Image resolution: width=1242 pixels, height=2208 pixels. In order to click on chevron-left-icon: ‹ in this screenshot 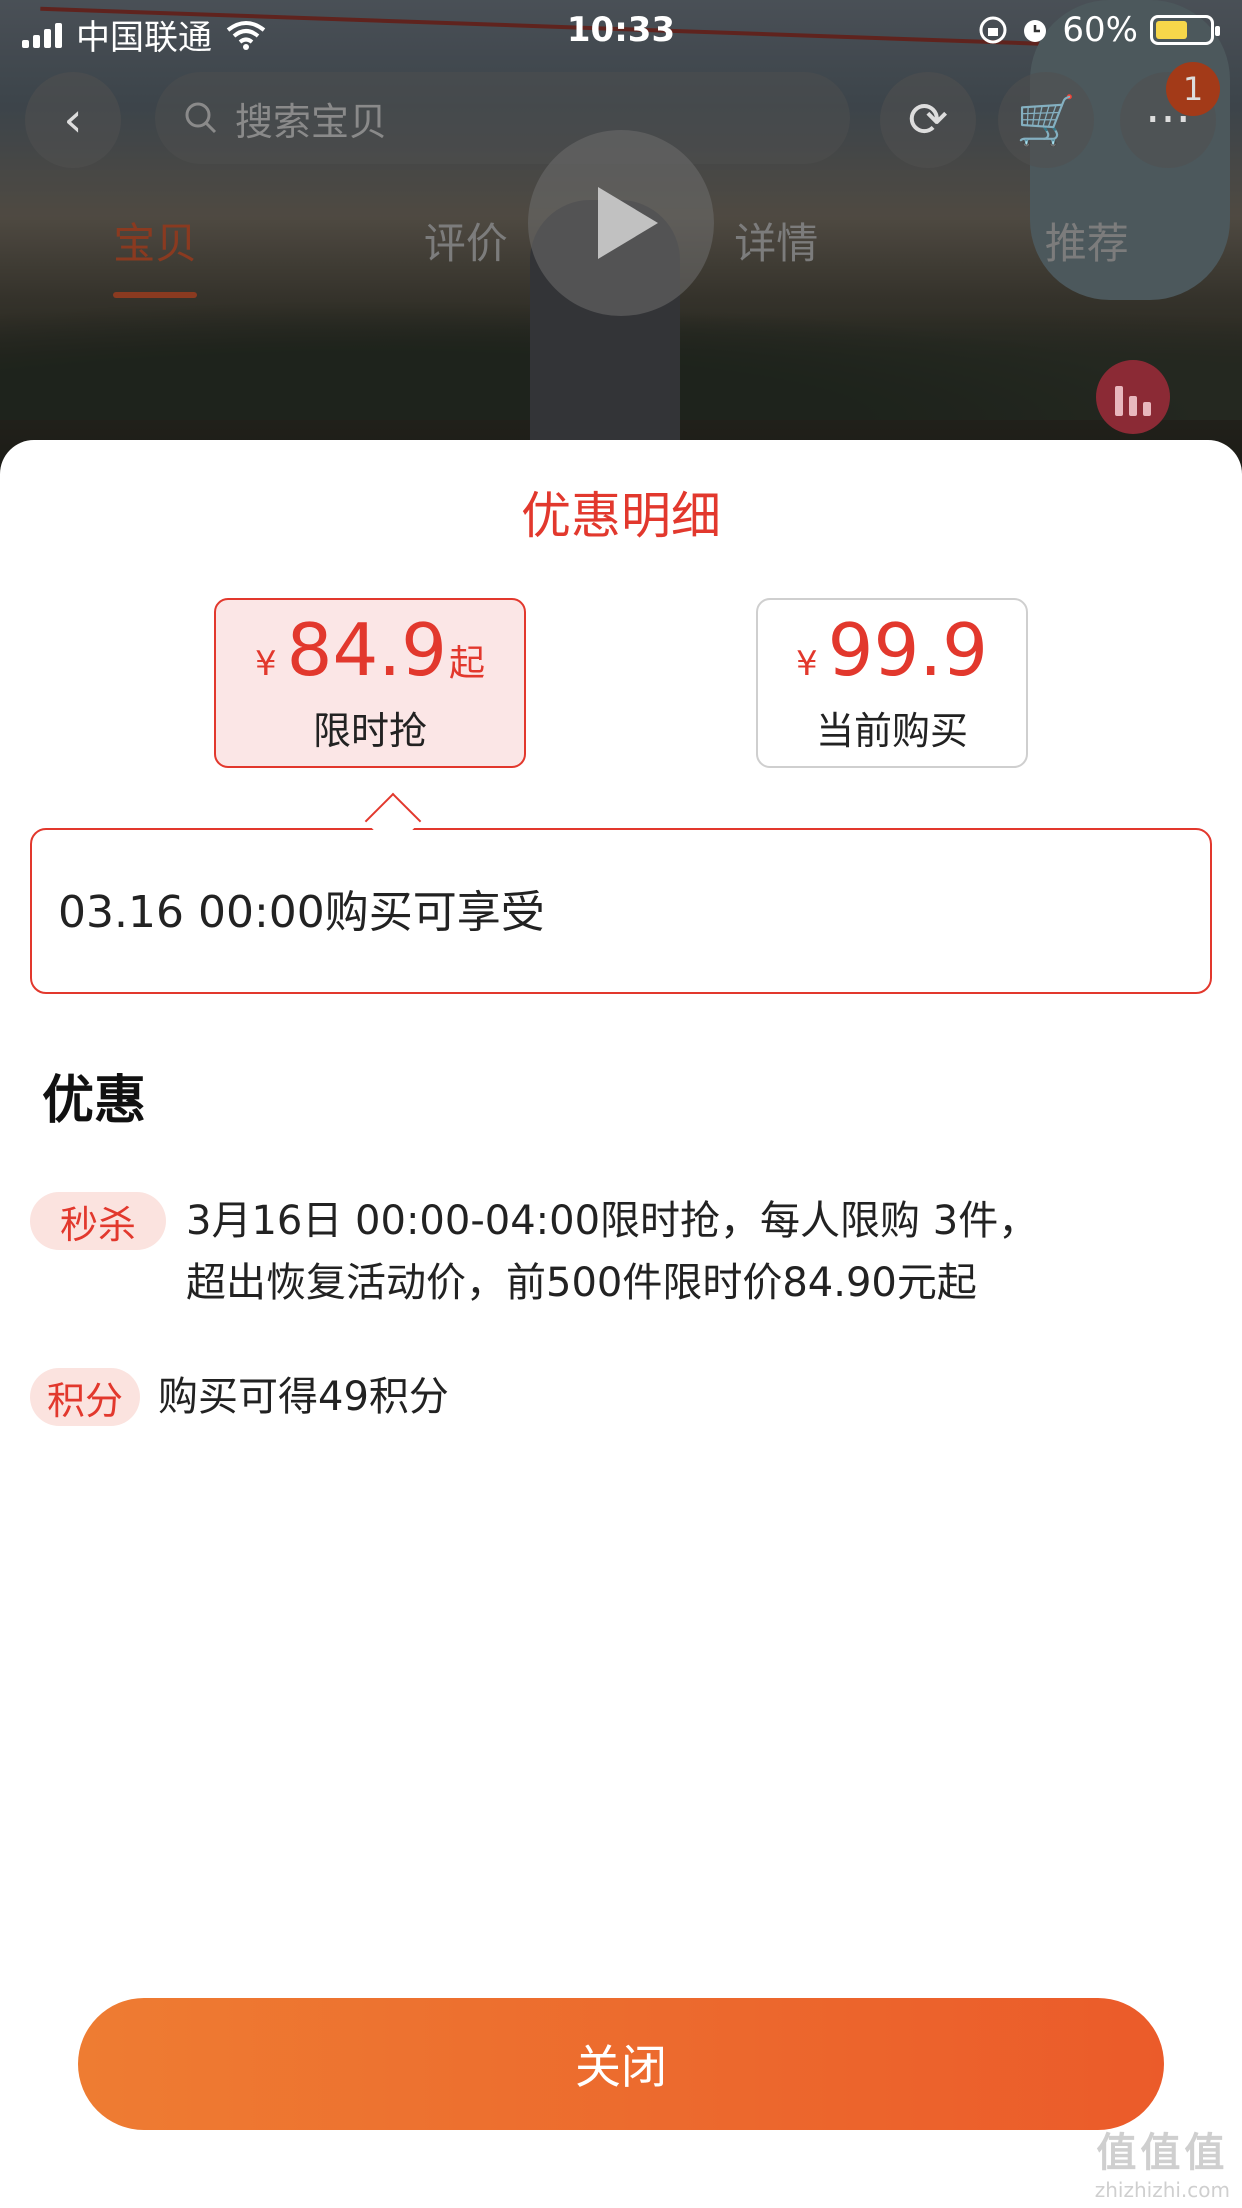, I will do `click(73, 120)`.